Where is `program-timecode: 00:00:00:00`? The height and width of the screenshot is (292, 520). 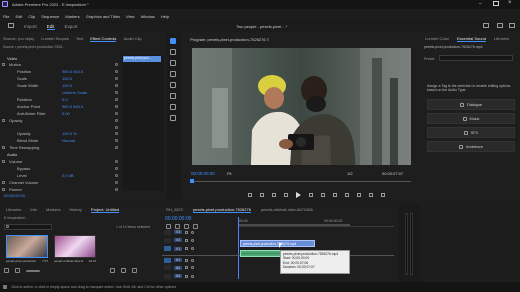
program-timecode: 00:00:00:00 is located at coordinates (203, 173).